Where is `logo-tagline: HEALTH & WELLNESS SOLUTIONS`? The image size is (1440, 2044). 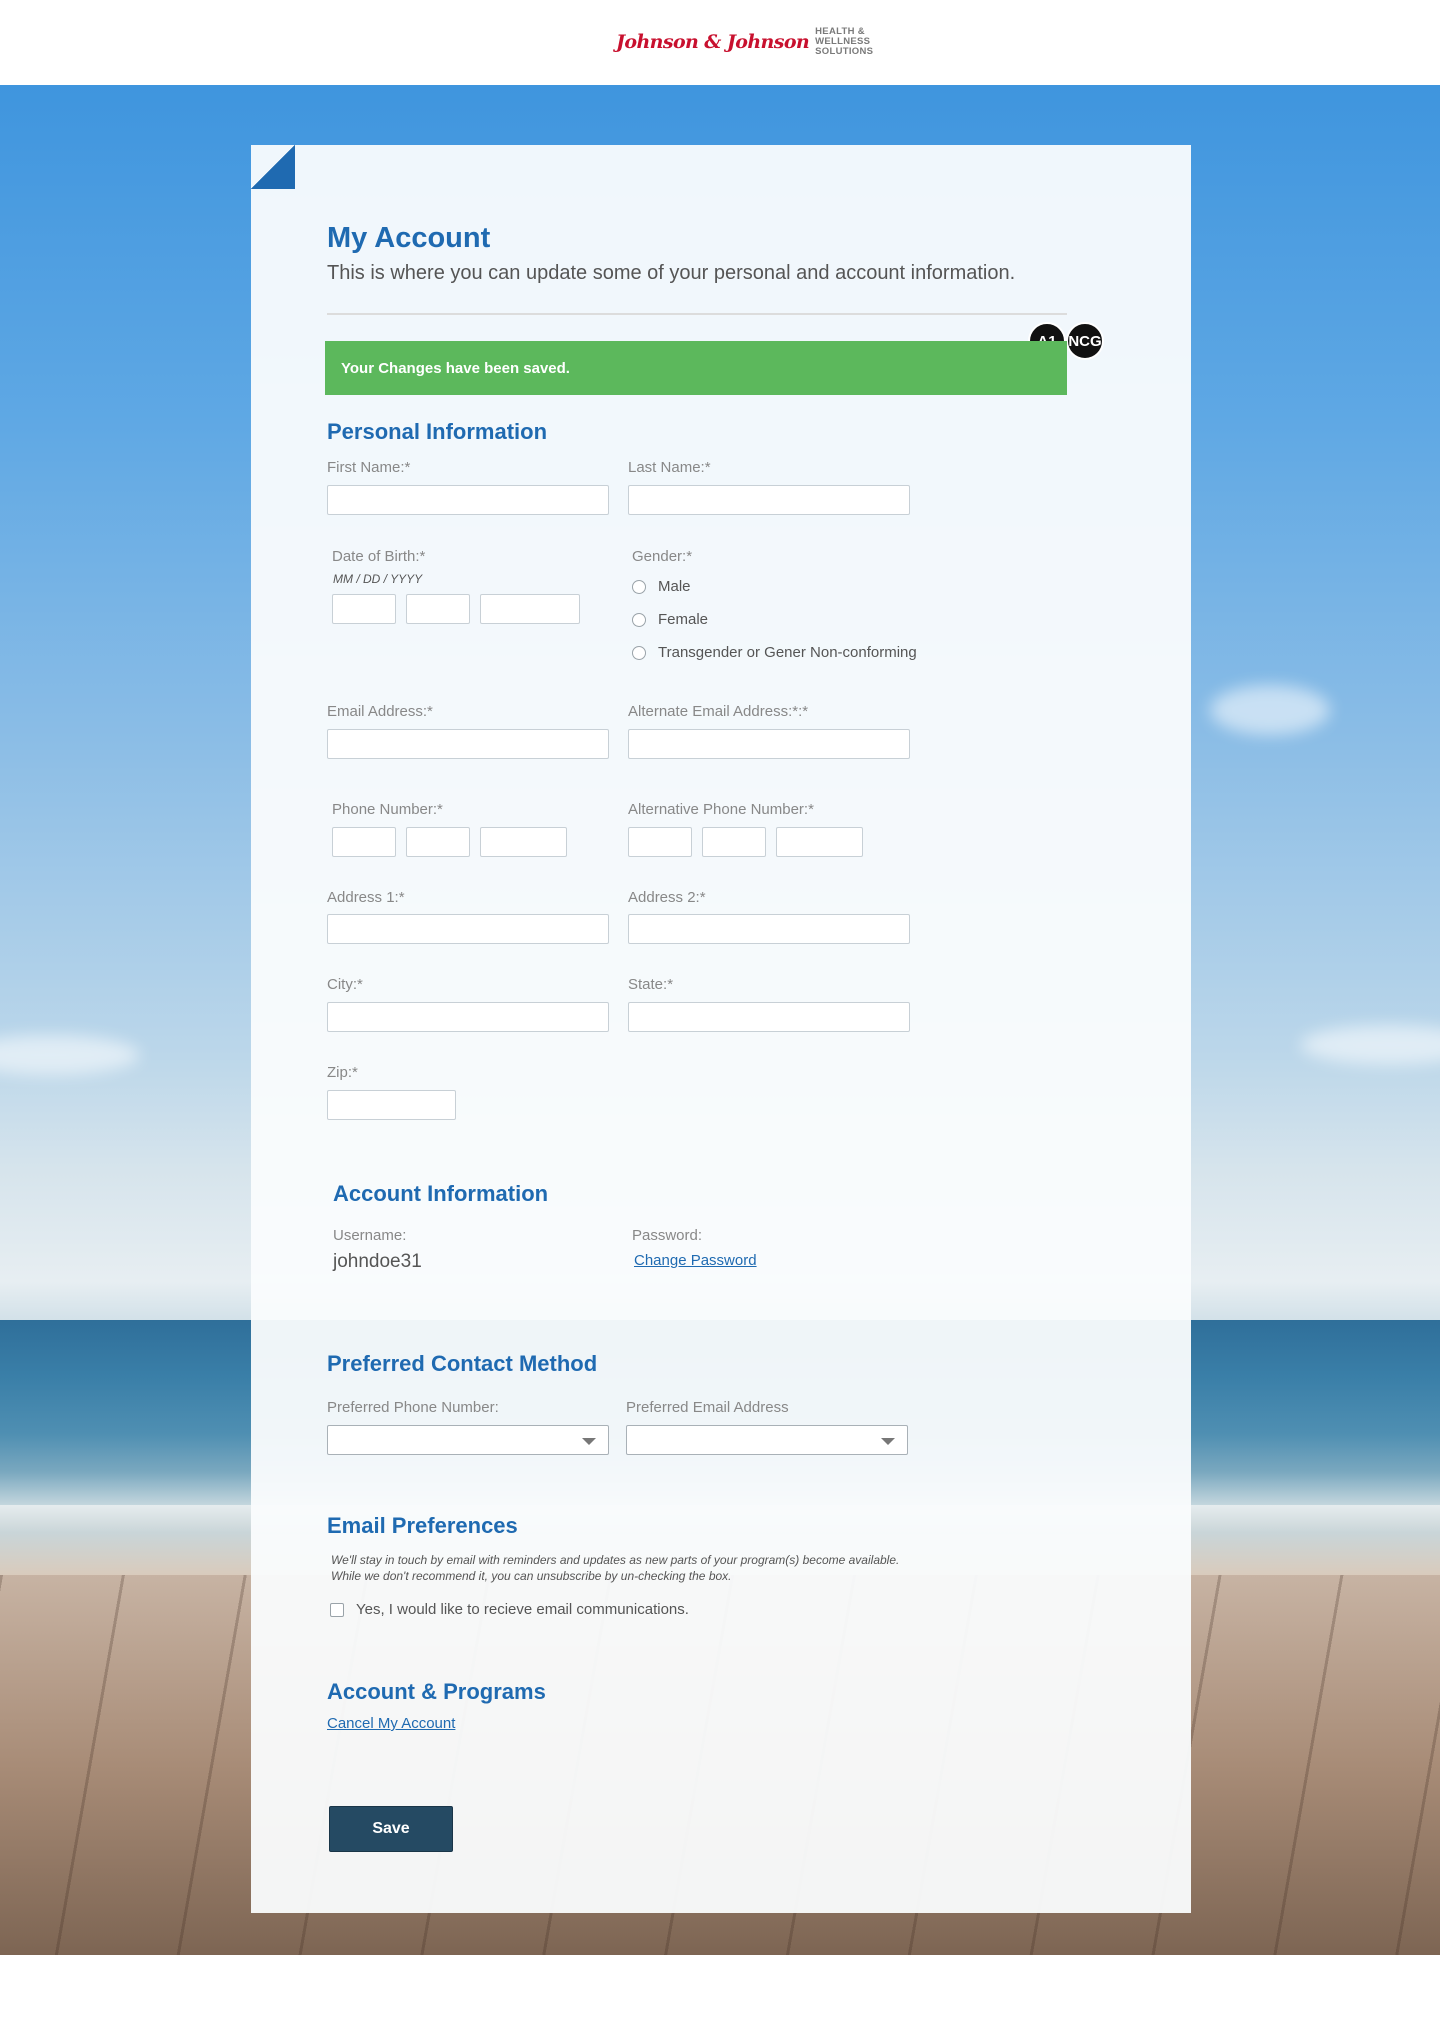 logo-tagline: HEALTH & WELLNESS SOLUTIONS is located at coordinates (844, 42).